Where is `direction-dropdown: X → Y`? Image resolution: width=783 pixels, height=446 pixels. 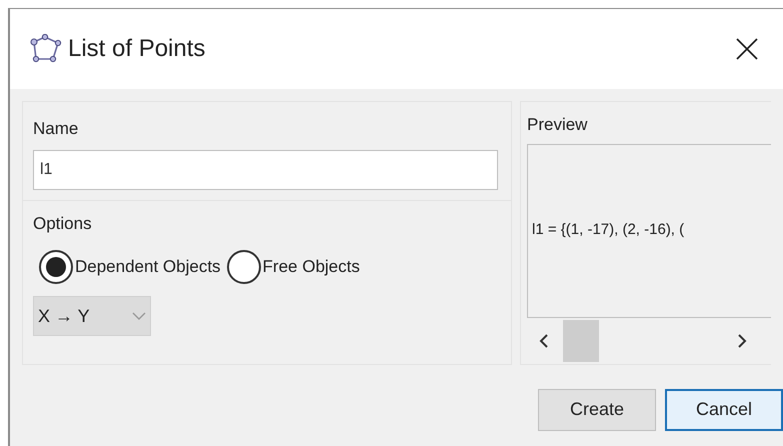
direction-dropdown: X → Y is located at coordinates (92, 316).